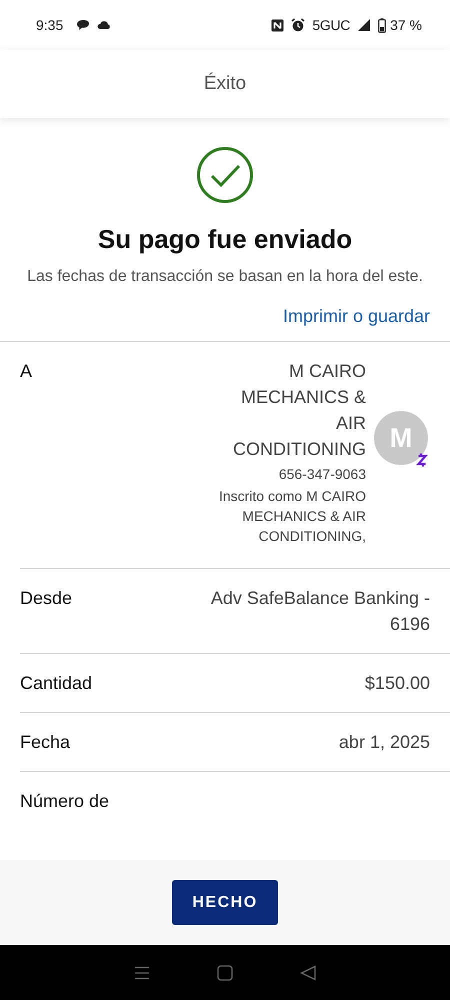 This screenshot has width=450, height=1000. I want to click on zelle-badge-icon, so click(422, 460).